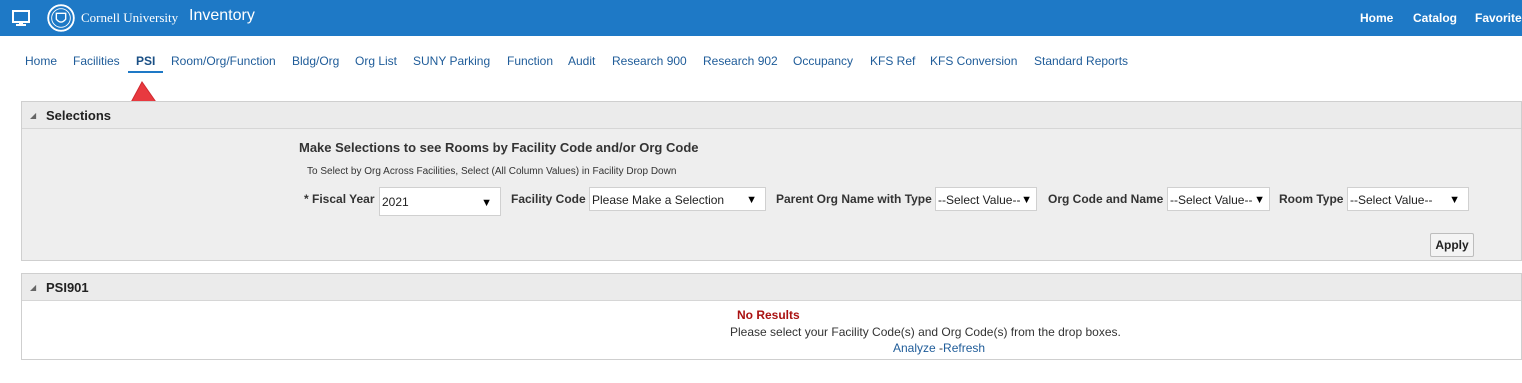 This screenshot has width=1522, height=383. I want to click on no-results-text: No Results, so click(768, 315).